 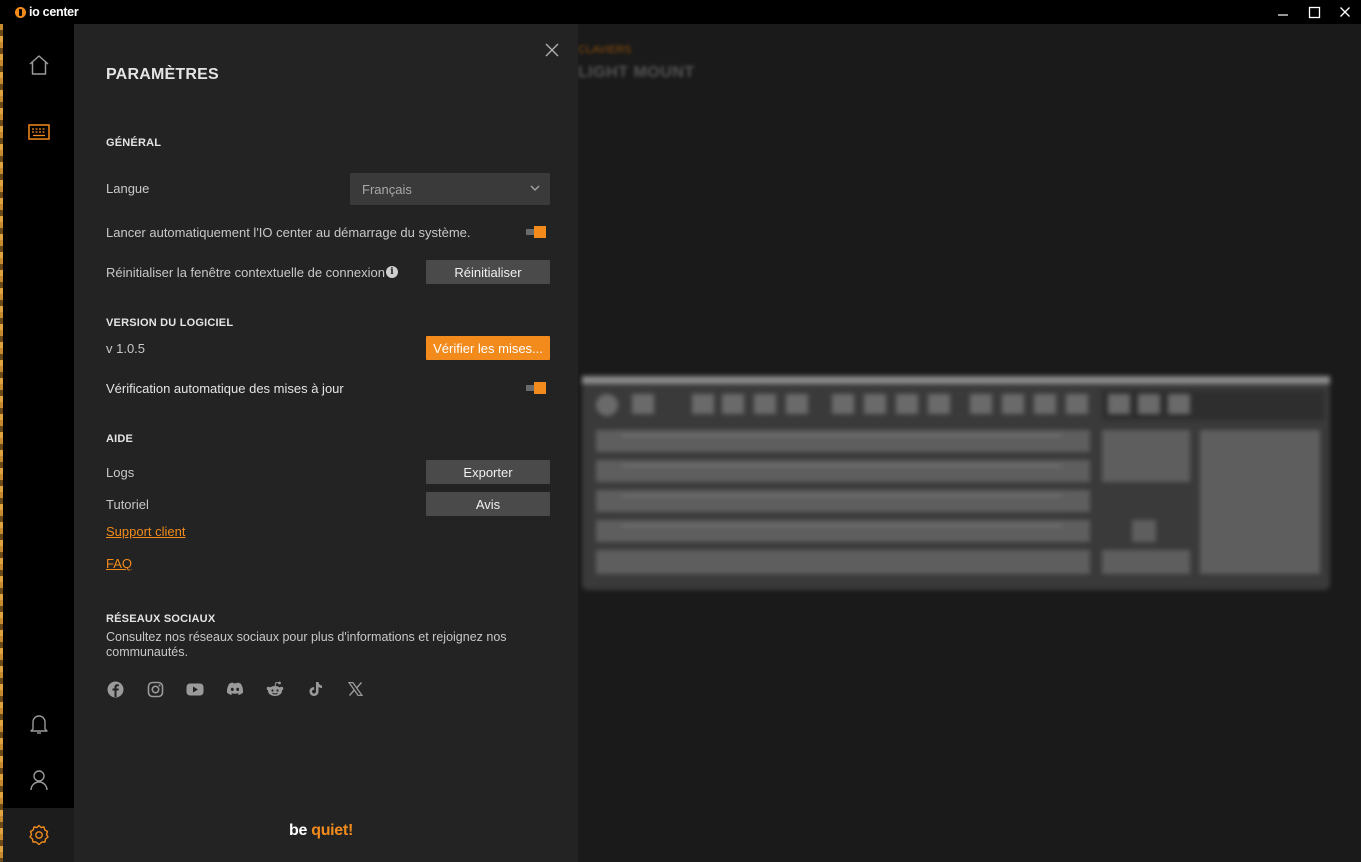 I want to click on device-title: LIGHT MOUNT, so click(x=636, y=72).